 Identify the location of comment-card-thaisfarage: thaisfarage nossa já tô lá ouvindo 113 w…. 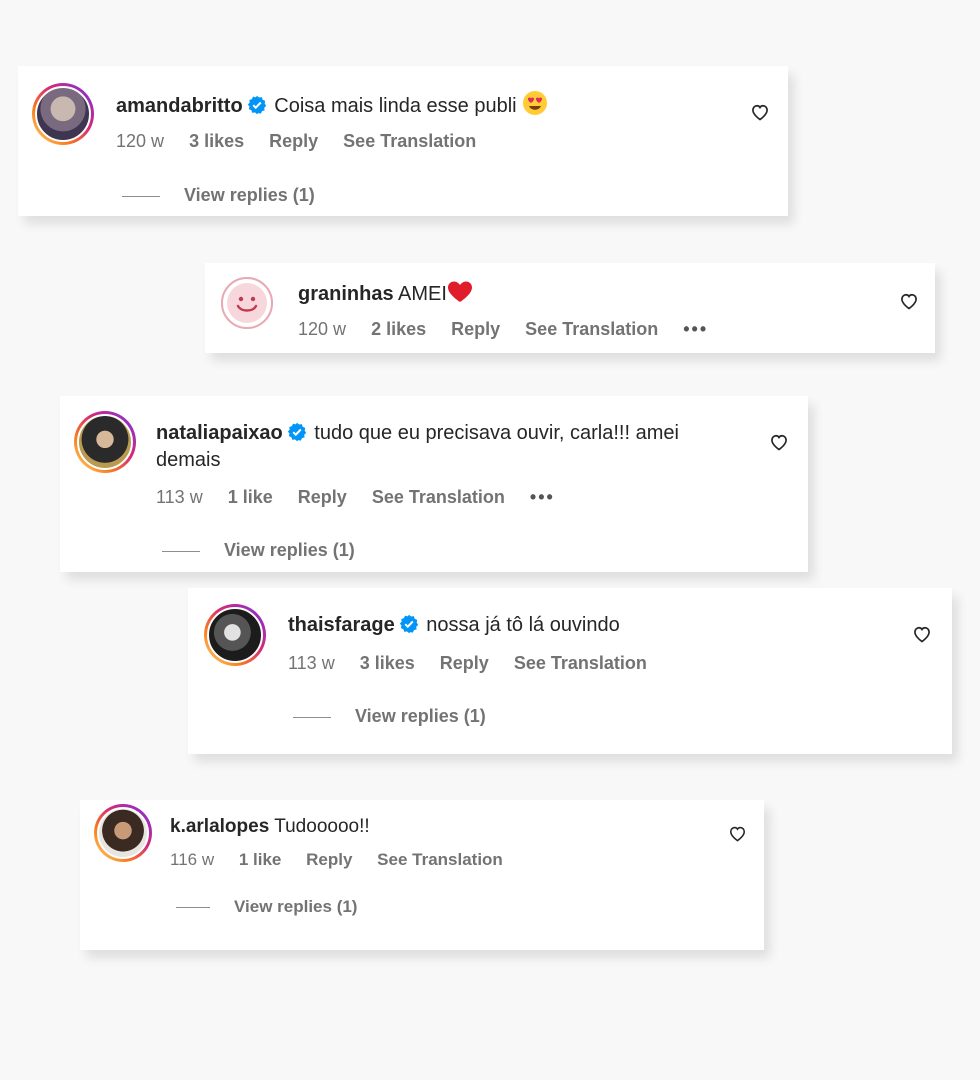
(570, 671).